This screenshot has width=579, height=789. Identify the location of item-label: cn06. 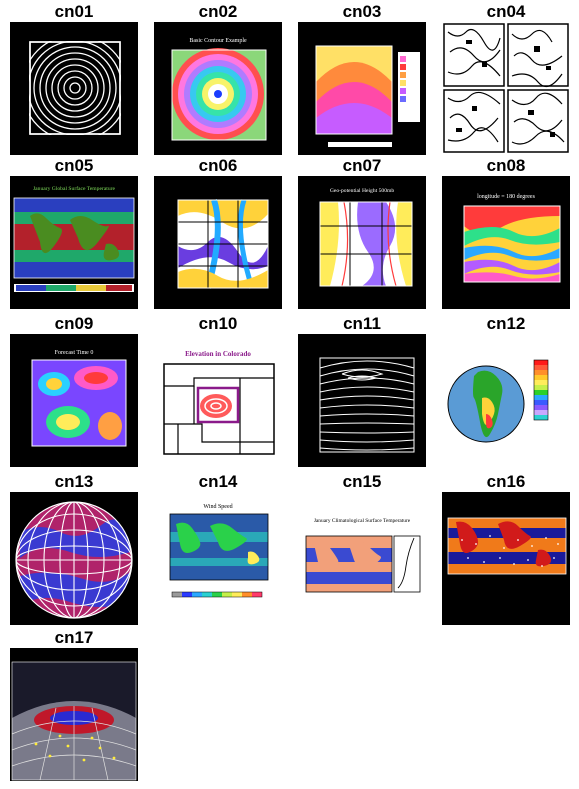
(218, 165).